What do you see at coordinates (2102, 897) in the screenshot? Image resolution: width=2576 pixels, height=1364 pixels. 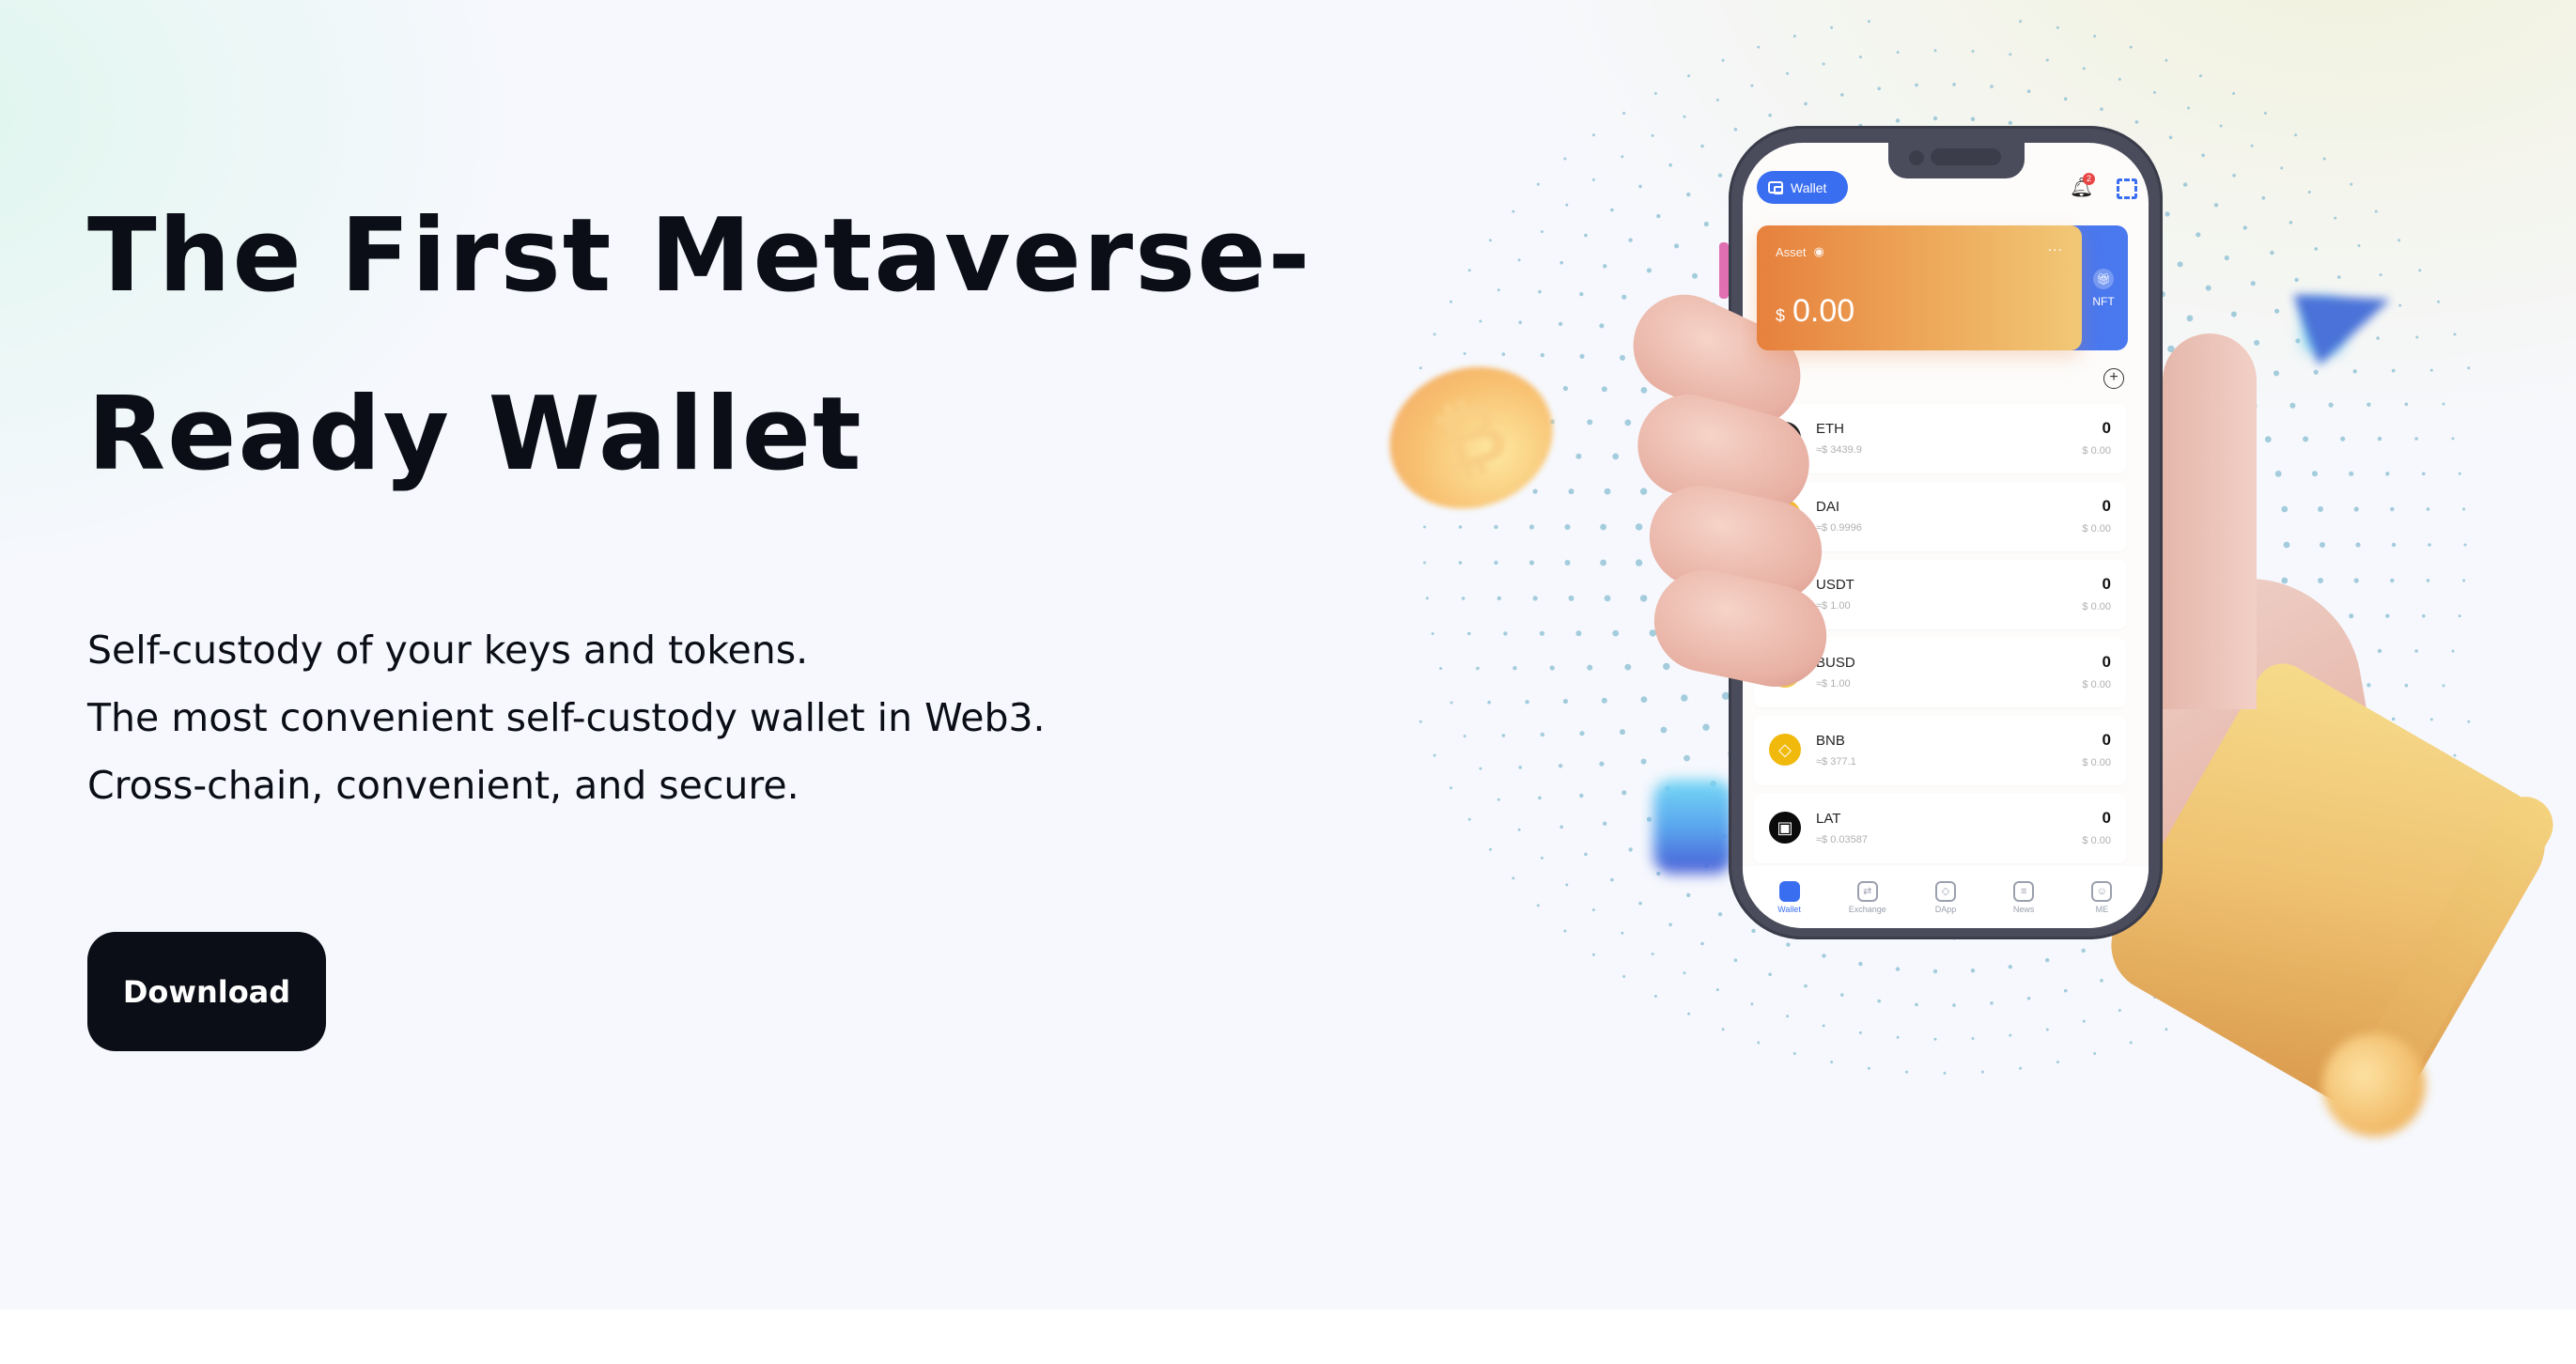 I see `nav-item-me: ☺ ME` at bounding box center [2102, 897].